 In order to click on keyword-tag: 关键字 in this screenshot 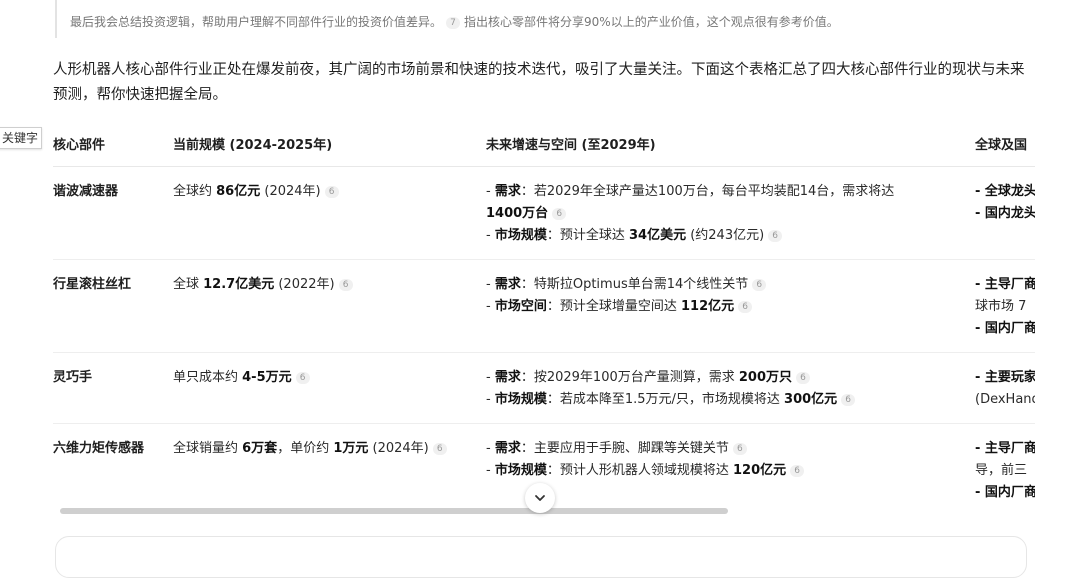, I will do `click(21, 138)`.